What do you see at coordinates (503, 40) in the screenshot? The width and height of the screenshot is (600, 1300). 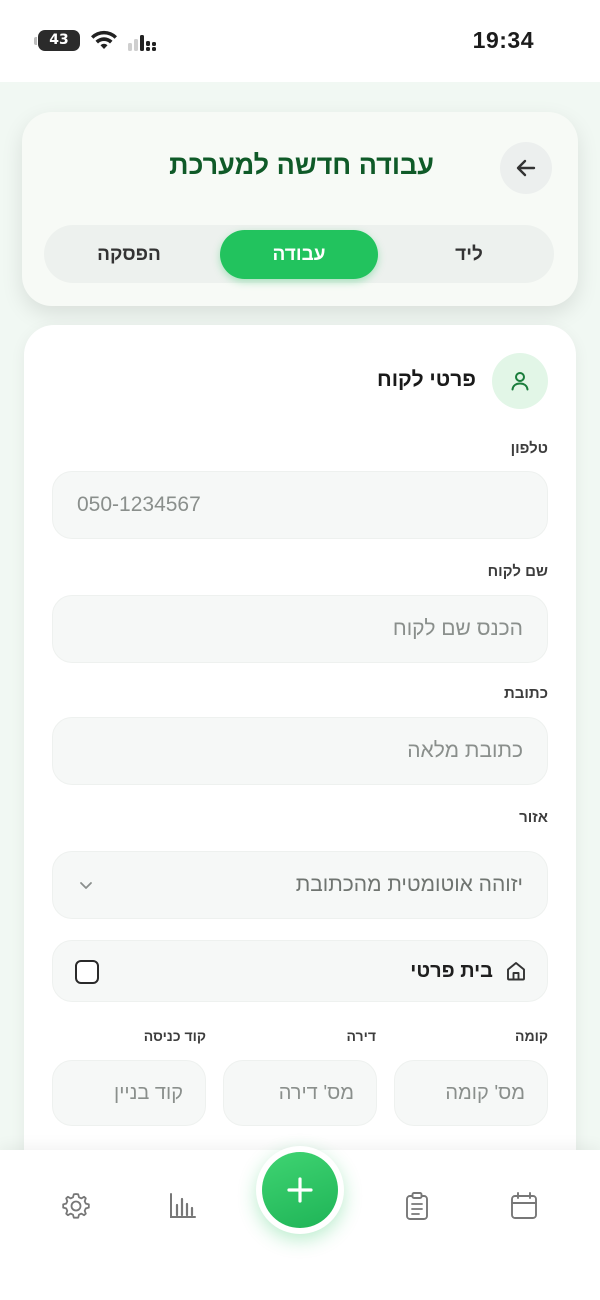 I see `clock: 19:34` at bounding box center [503, 40].